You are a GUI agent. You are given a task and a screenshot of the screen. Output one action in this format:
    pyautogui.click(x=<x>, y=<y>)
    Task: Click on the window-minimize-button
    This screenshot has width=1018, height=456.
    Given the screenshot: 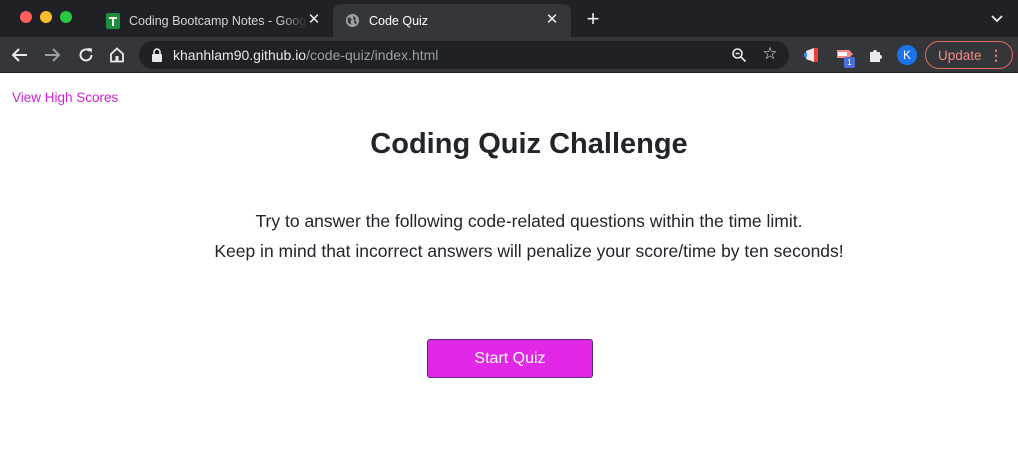 What is the action you would take?
    pyautogui.click(x=46, y=17)
    